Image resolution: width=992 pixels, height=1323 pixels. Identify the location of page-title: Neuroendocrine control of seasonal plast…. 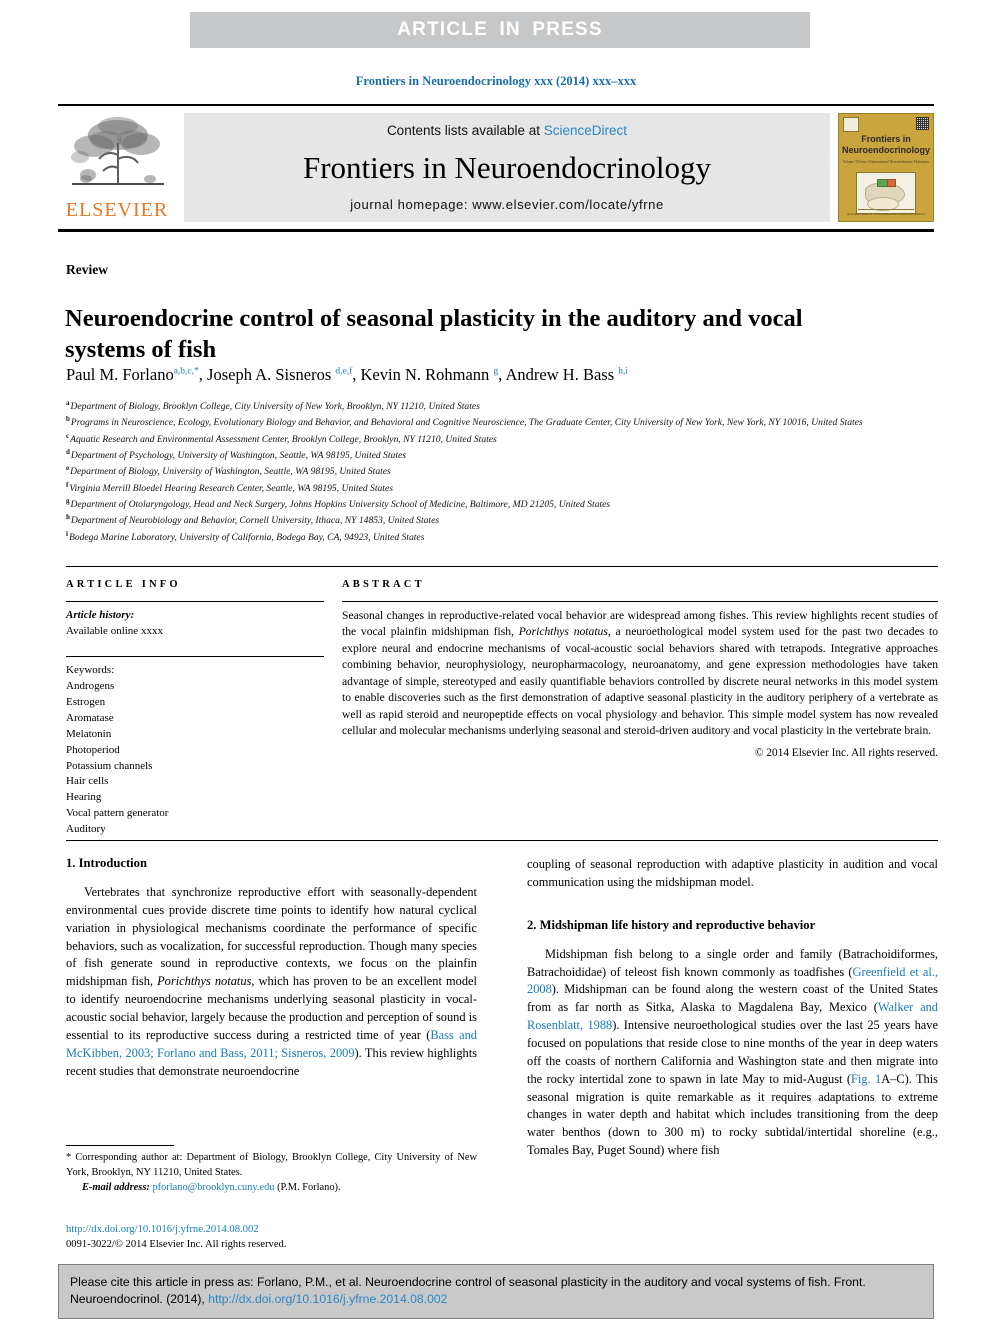
(434, 334).